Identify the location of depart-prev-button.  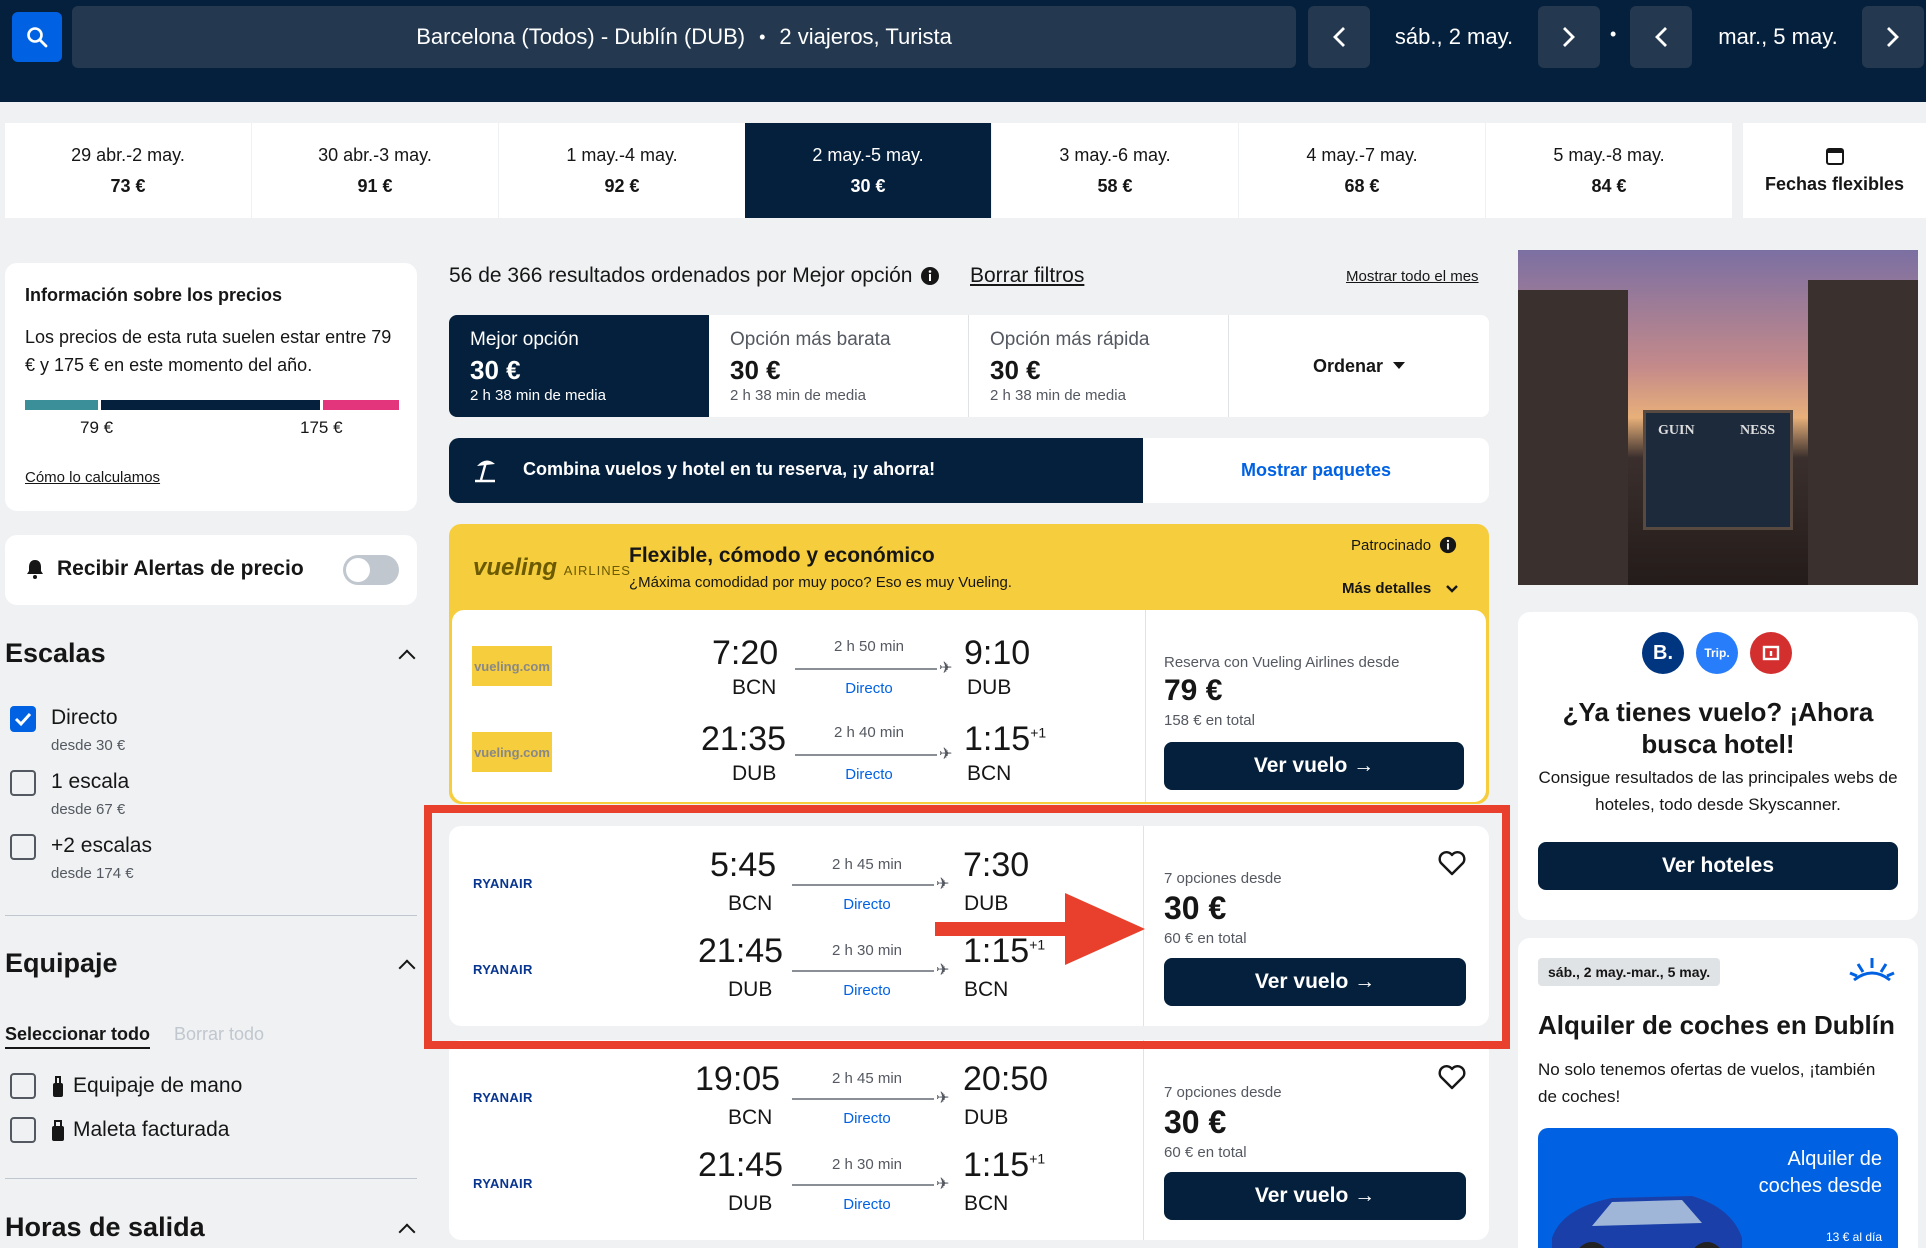
(1339, 37).